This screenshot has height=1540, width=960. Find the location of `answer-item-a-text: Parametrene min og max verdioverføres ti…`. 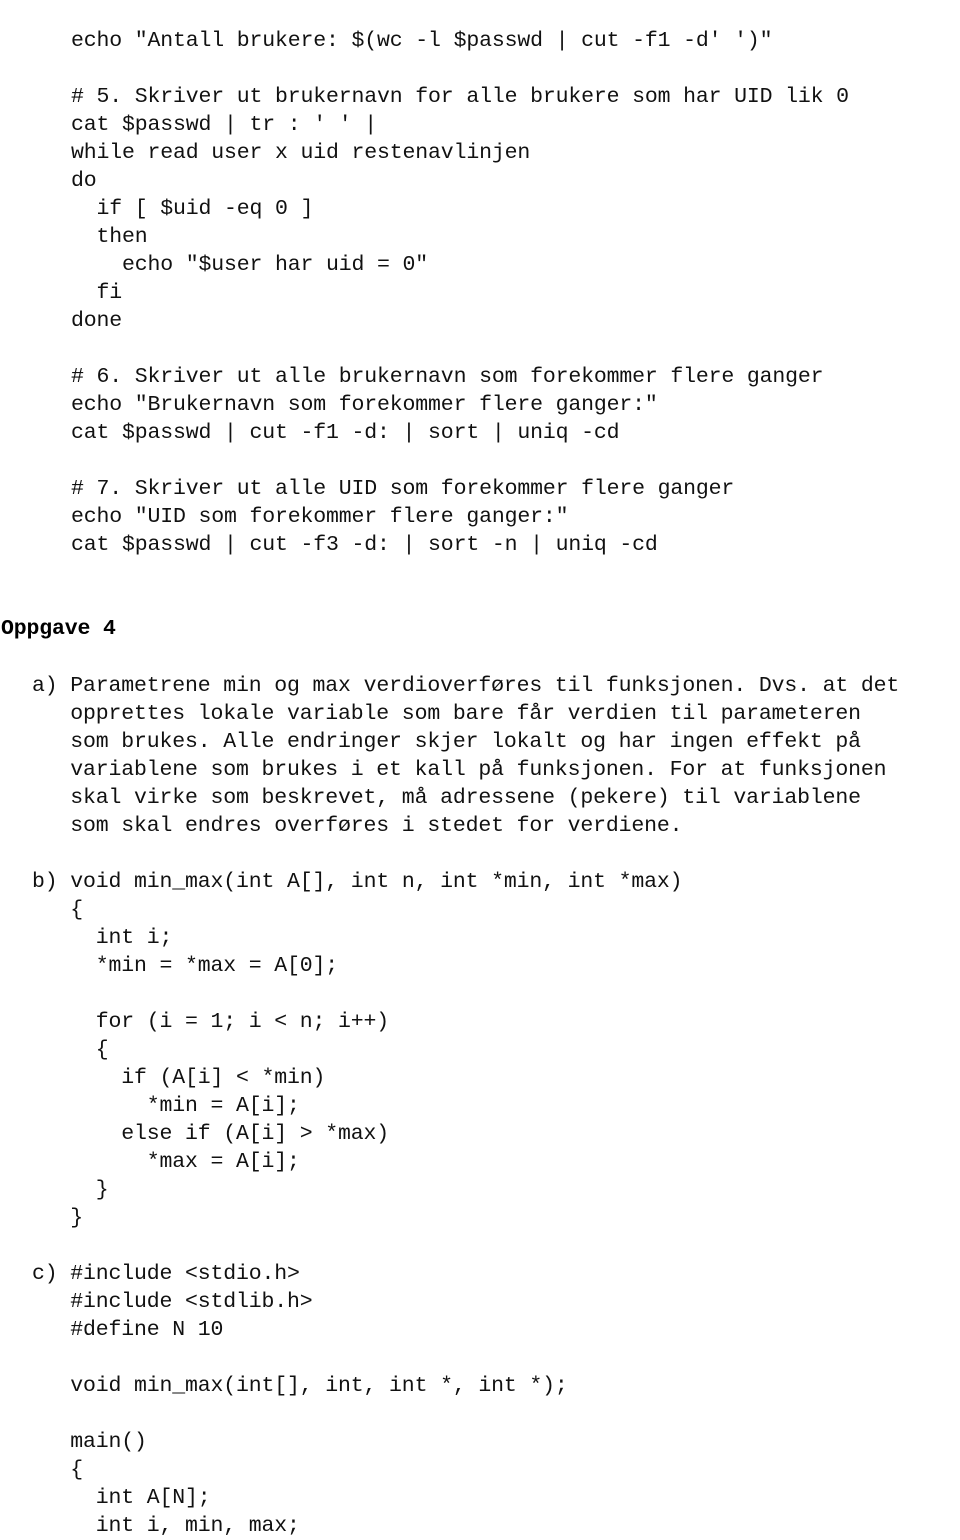

answer-item-a-text: Parametrene min og max verdioverføres ti… is located at coordinates (485, 755).